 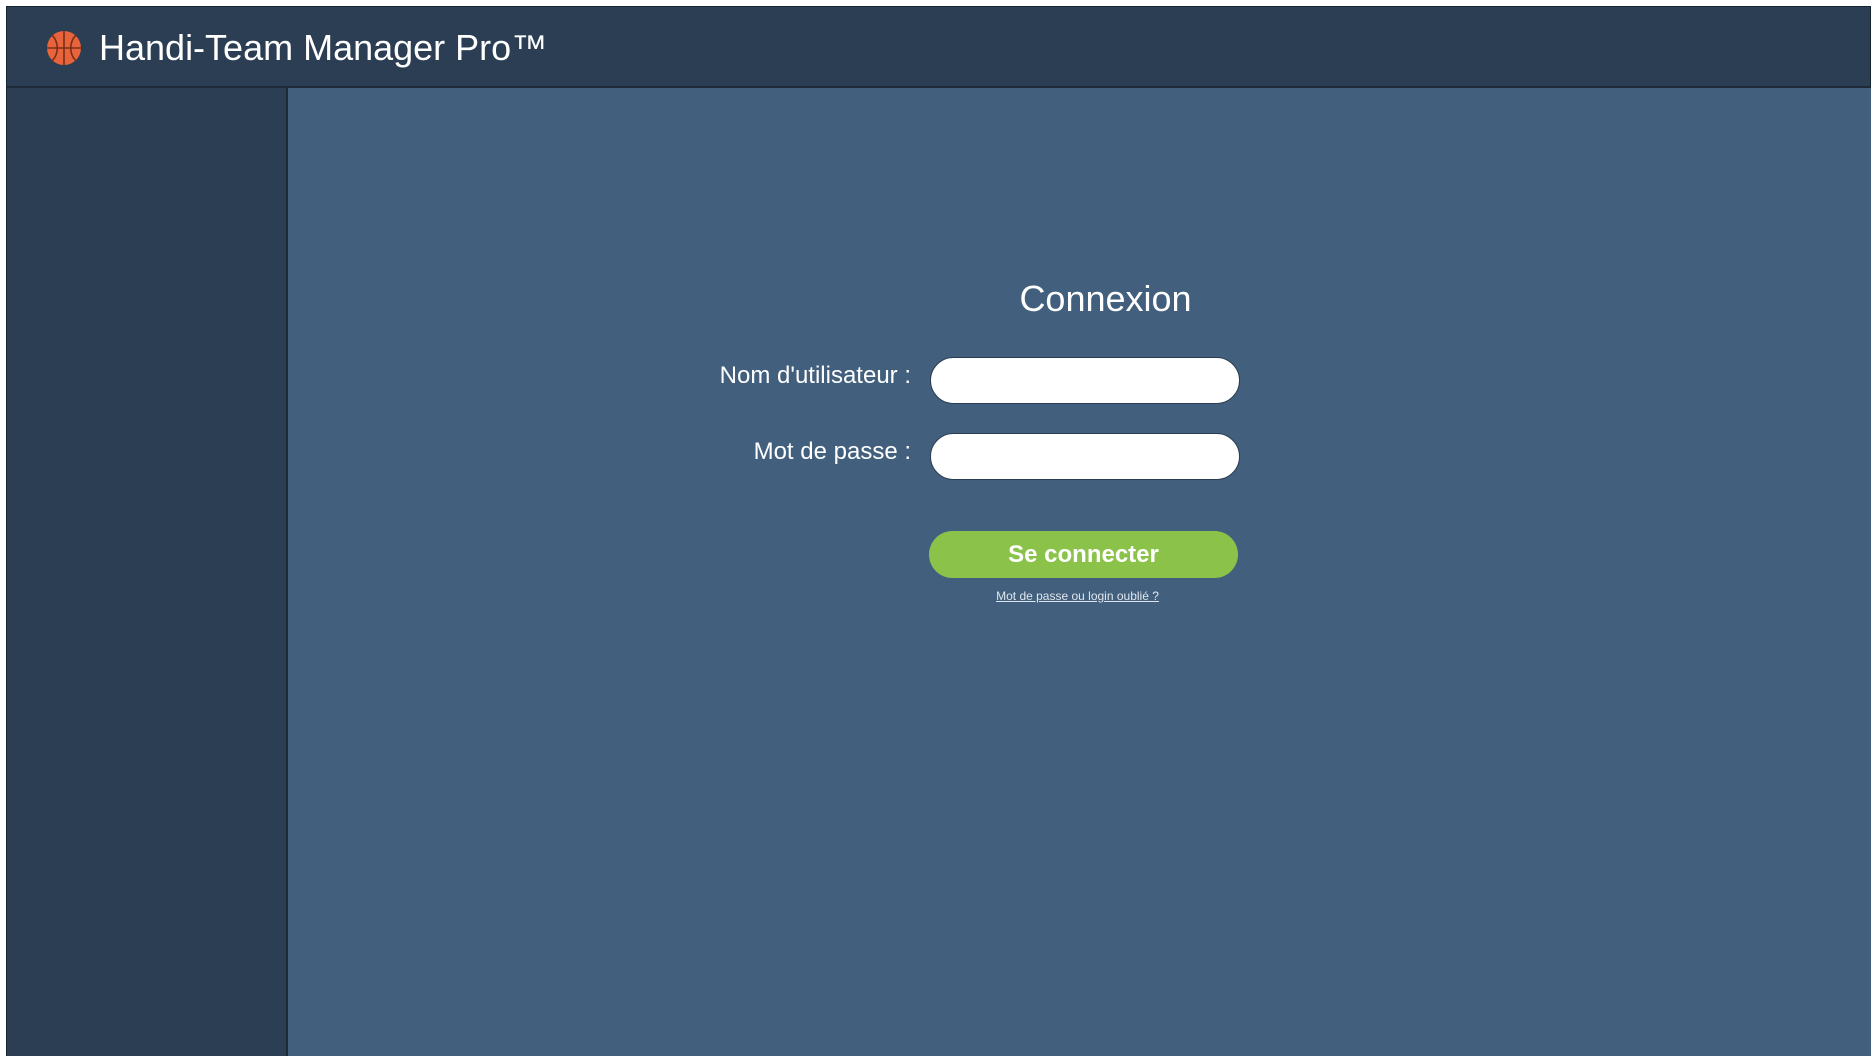 I want to click on username-input, so click(x=1085, y=380).